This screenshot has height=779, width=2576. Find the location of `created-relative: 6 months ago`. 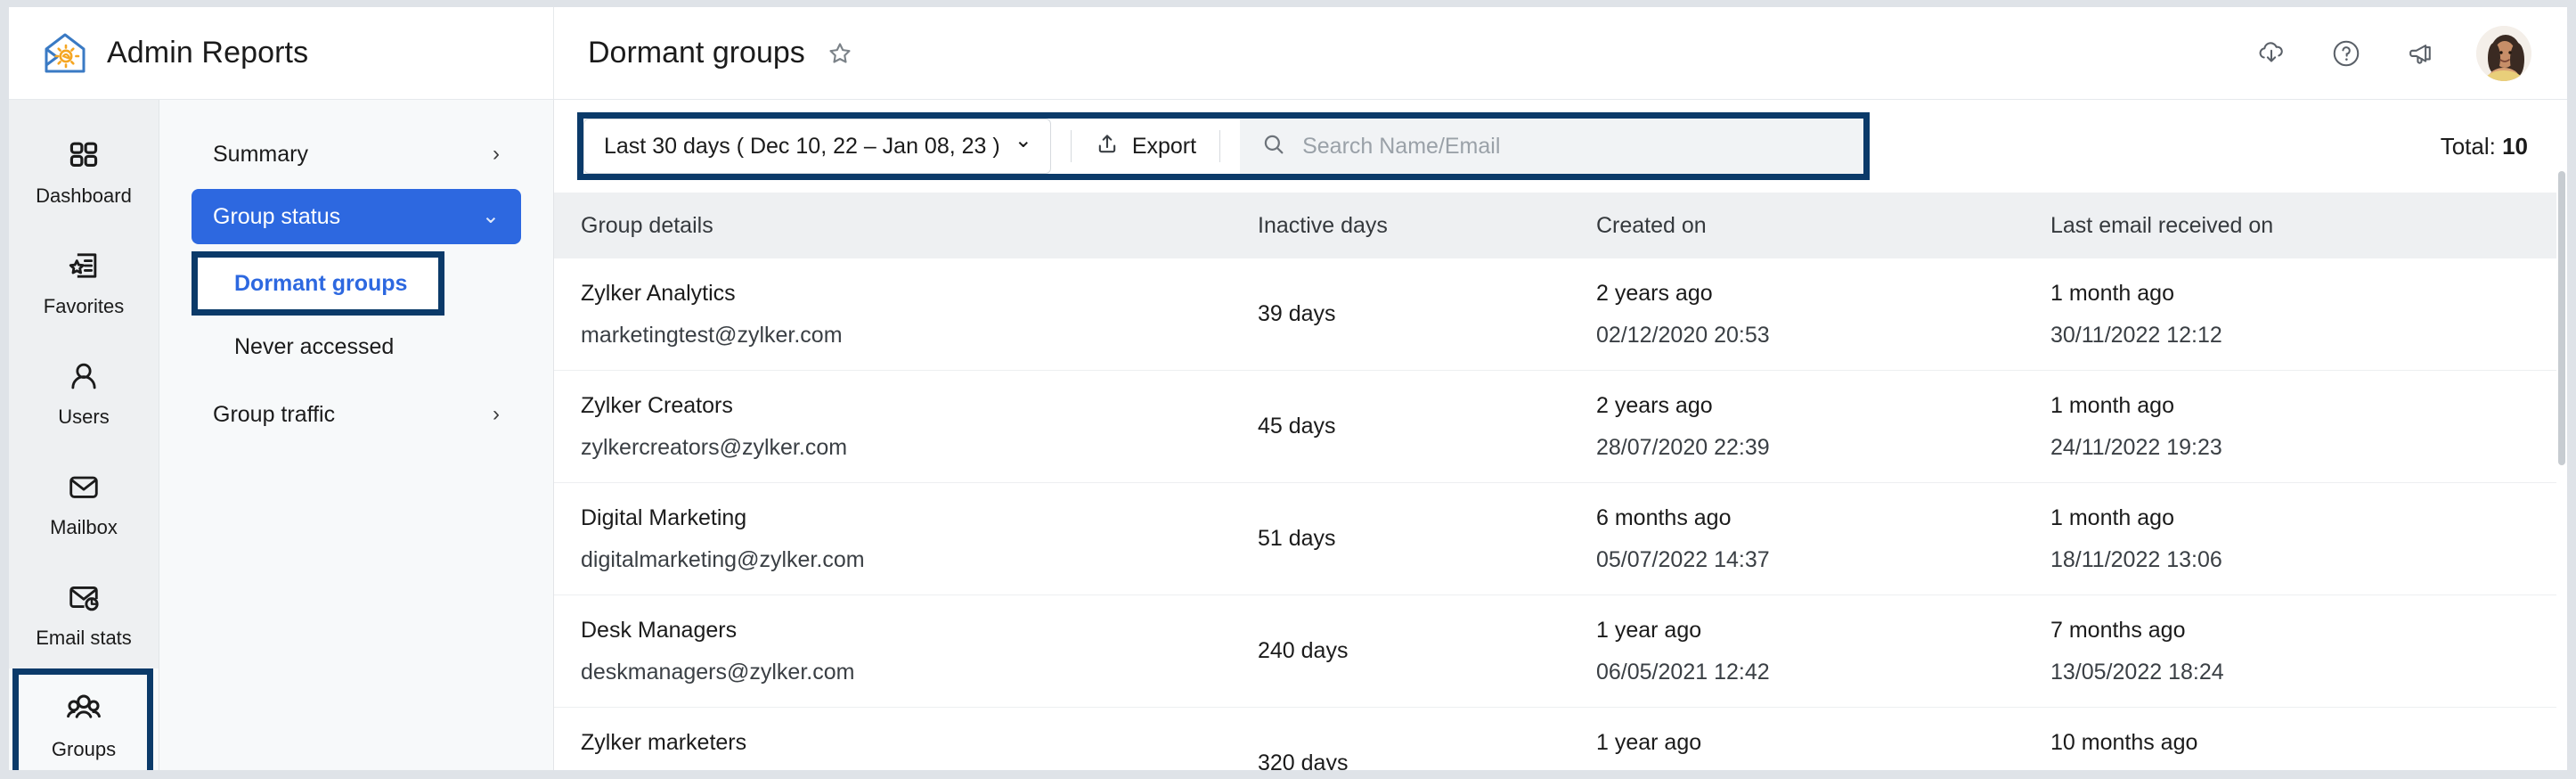

created-relative: 6 months ago is located at coordinates (1664, 517).